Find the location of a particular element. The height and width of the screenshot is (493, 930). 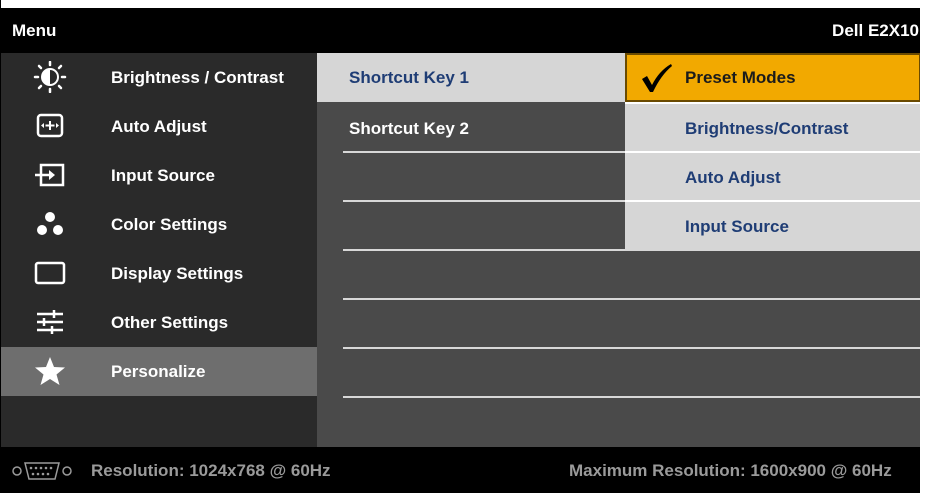

option-auto-adjust: Auto Adjust is located at coordinates (773, 177).